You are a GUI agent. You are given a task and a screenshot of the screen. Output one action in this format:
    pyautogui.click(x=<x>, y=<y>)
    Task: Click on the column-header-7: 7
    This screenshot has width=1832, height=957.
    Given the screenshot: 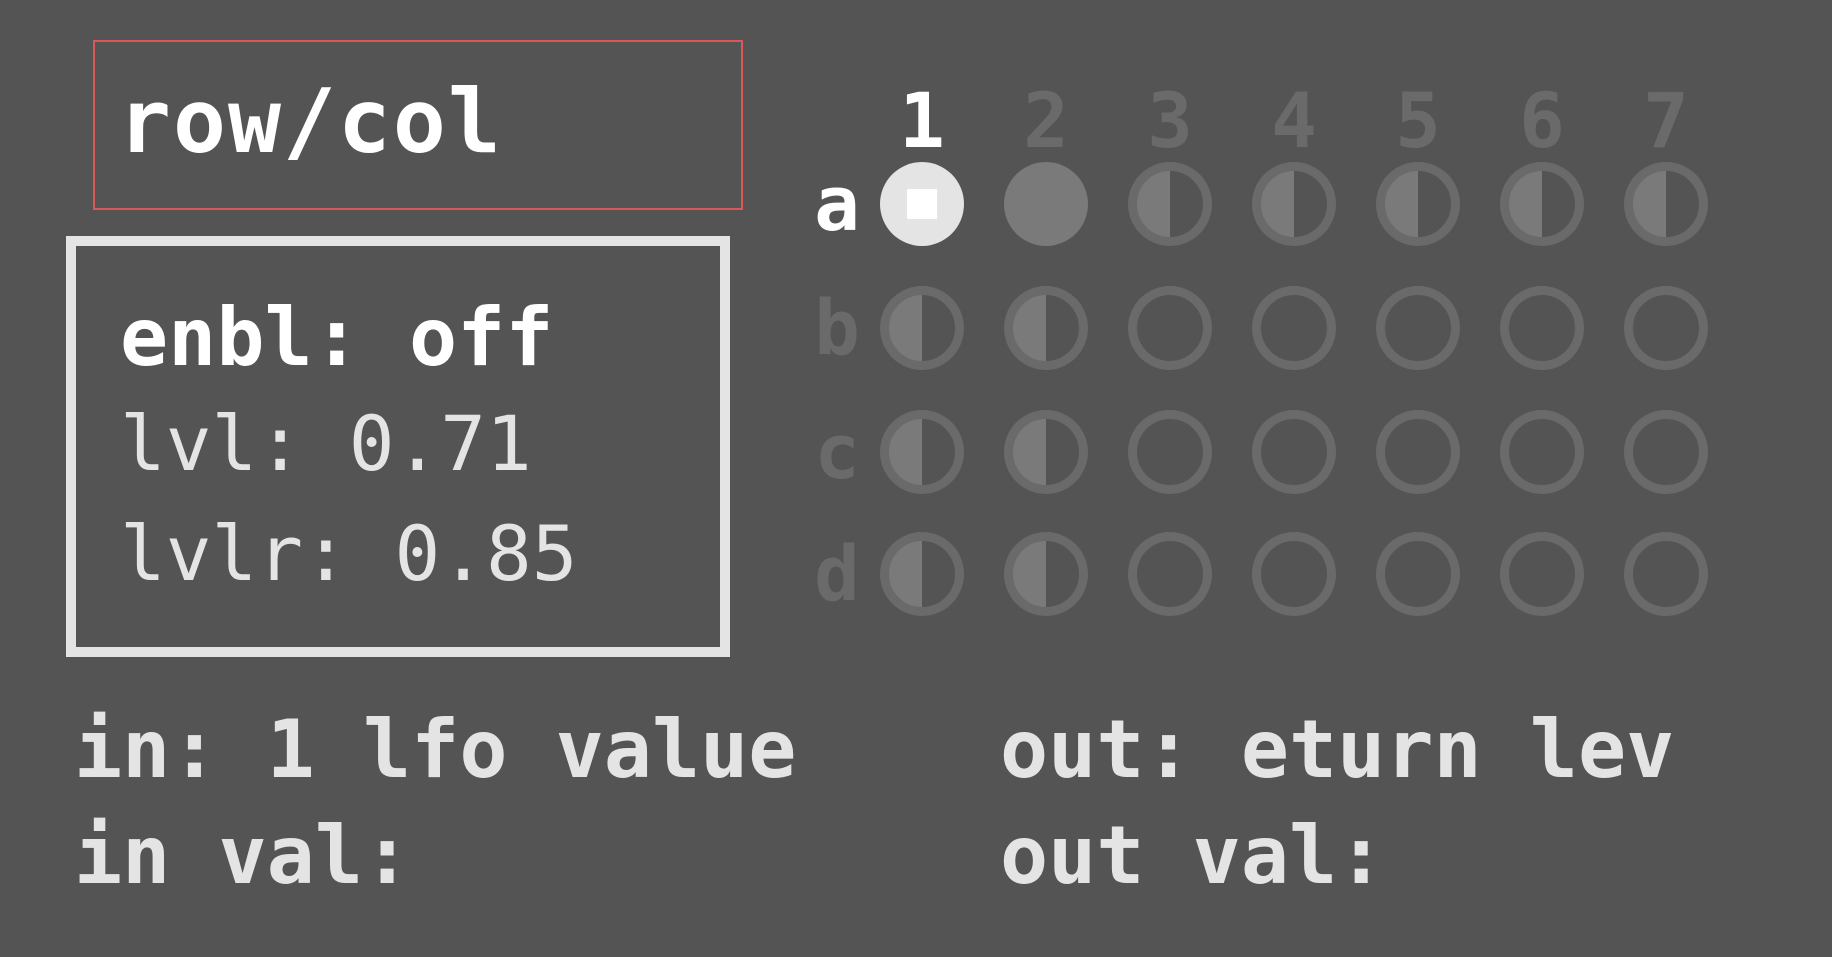 What is the action you would take?
    pyautogui.click(x=1666, y=121)
    